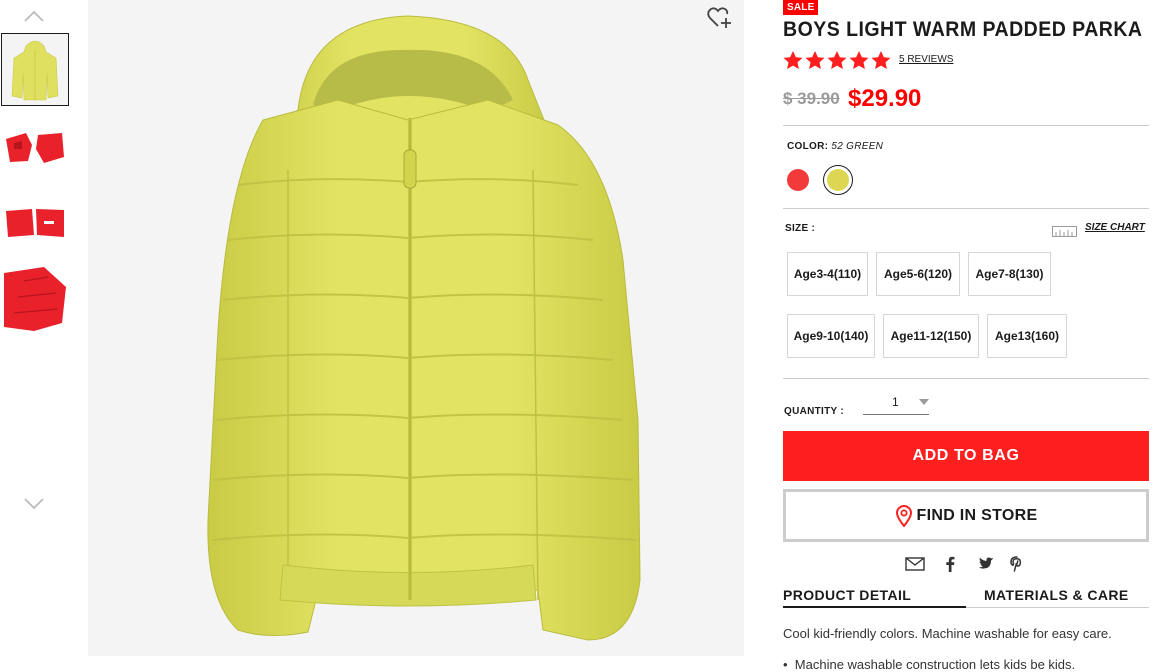 Image resolution: width=1159 pixels, height=672 pixels. What do you see at coordinates (985, 564) in the screenshot?
I see `twitter-icon` at bounding box center [985, 564].